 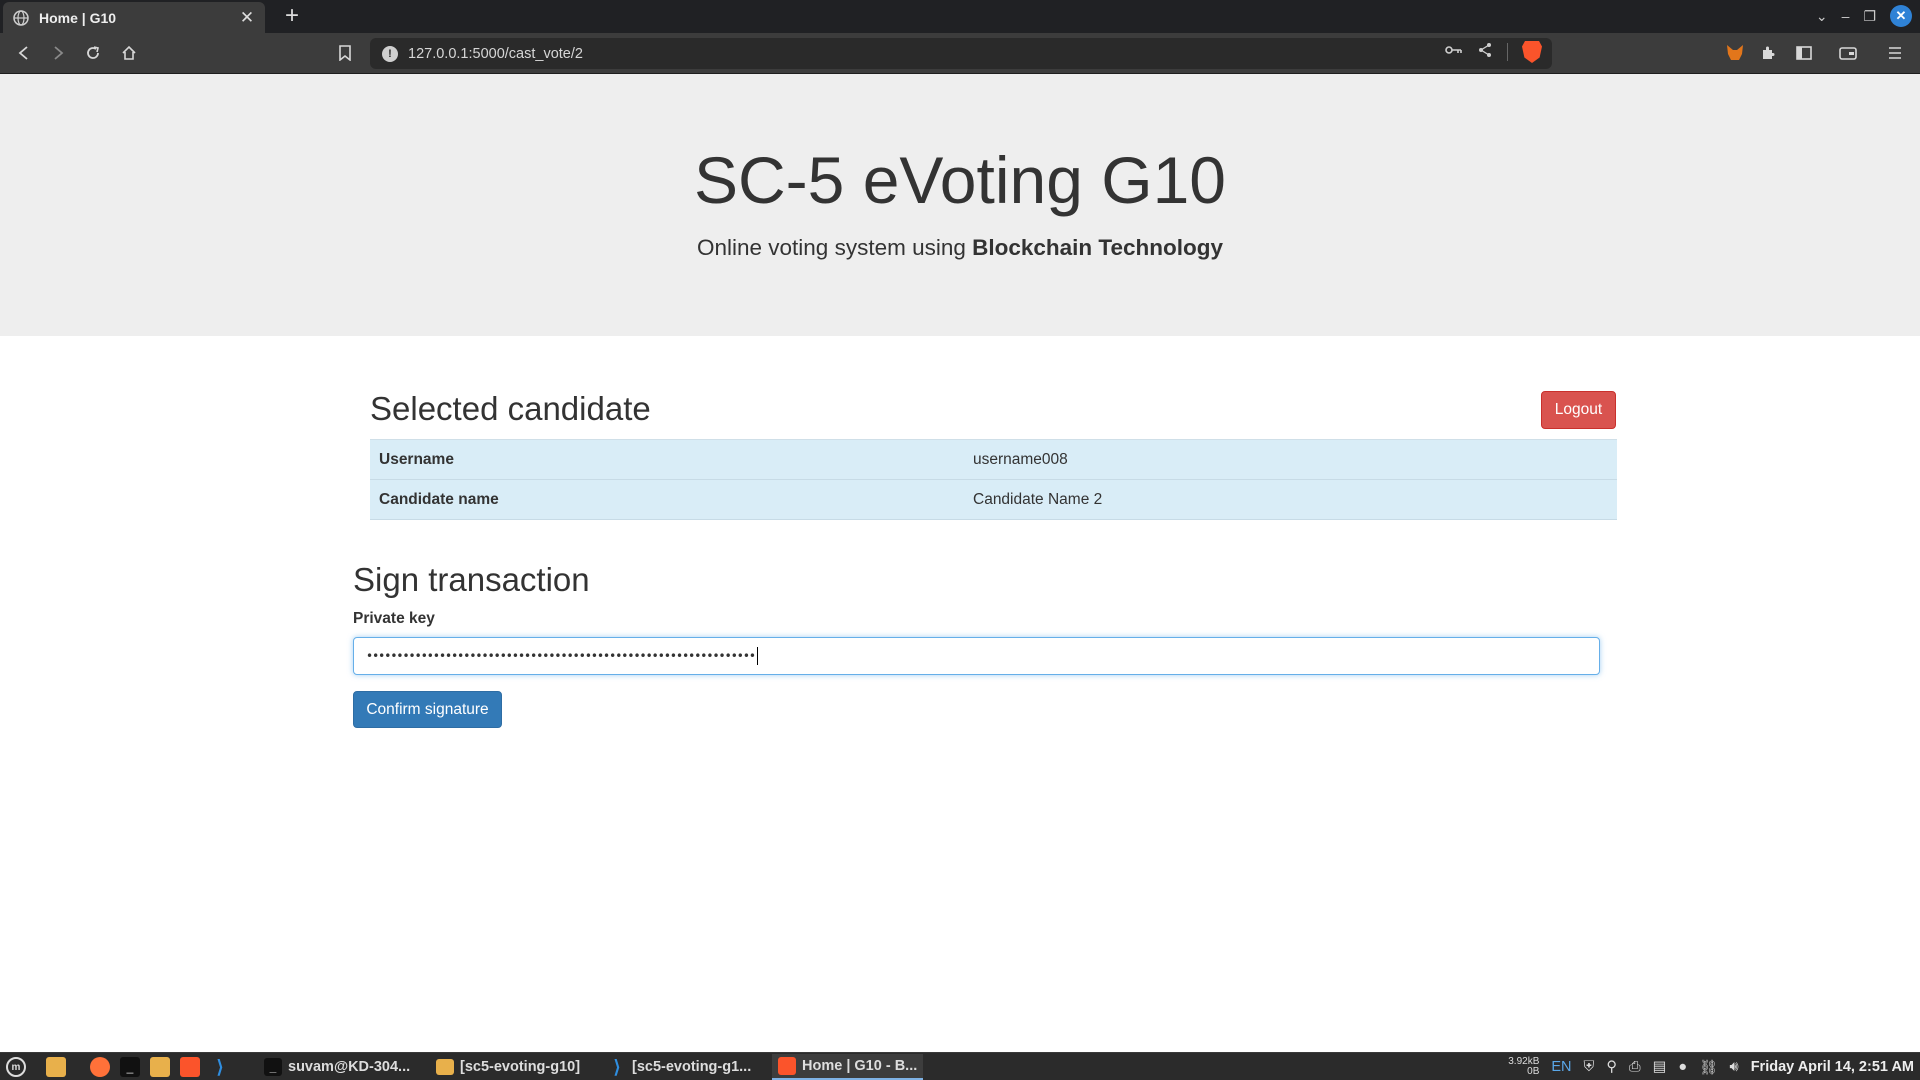 What do you see at coordinates (1832, 1067) in the screenshot?
I see `clock: Friday April 14, 2:51 AM` at bounding box center [1832, 1067].